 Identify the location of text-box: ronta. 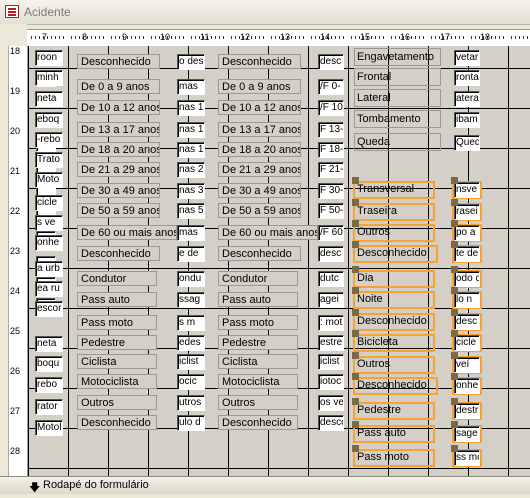
(467, 78).